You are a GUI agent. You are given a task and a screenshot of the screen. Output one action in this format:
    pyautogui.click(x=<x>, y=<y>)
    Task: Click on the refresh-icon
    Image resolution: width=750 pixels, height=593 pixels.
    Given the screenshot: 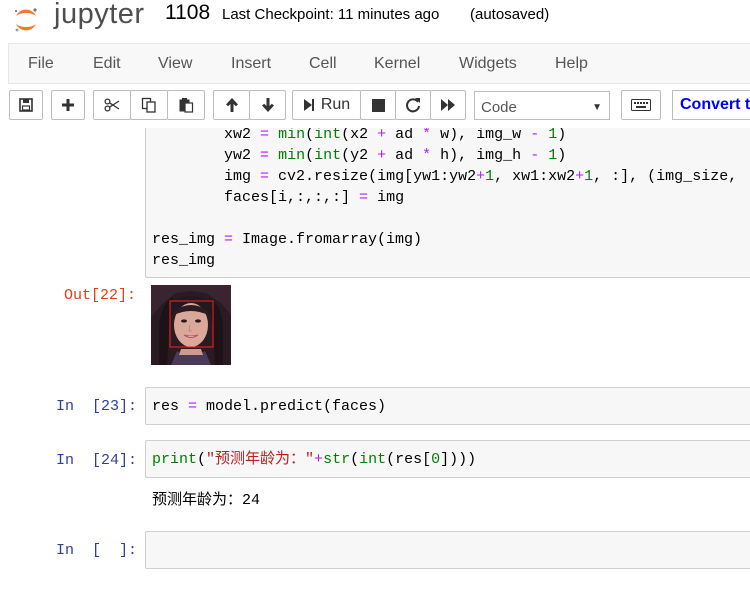 What is the action you would take?
    pyautogui.click(x=413, y=105)
    